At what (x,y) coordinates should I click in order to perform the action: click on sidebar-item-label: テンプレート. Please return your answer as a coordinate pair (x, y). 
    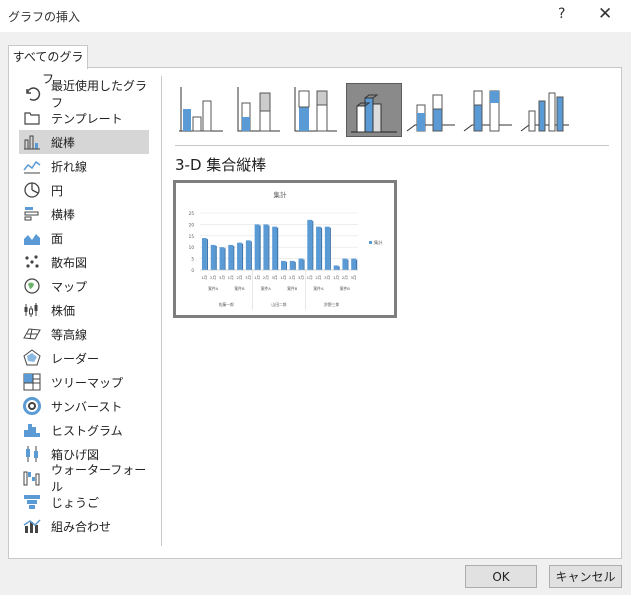
    Looking at the image, I should click on (87, 118).